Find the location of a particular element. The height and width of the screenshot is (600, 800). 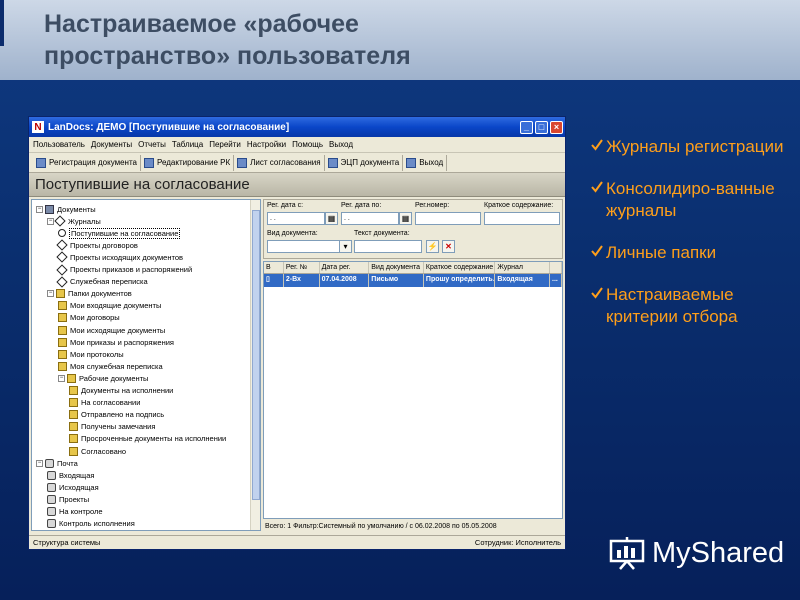

tree-item: Моя служебная переписка is located at coordinates (110, 366).